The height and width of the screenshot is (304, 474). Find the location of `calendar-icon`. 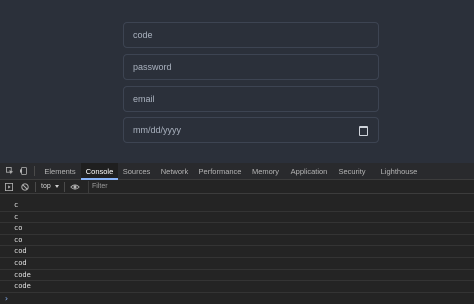

calendar-icon is located at coordinates (363, 131).